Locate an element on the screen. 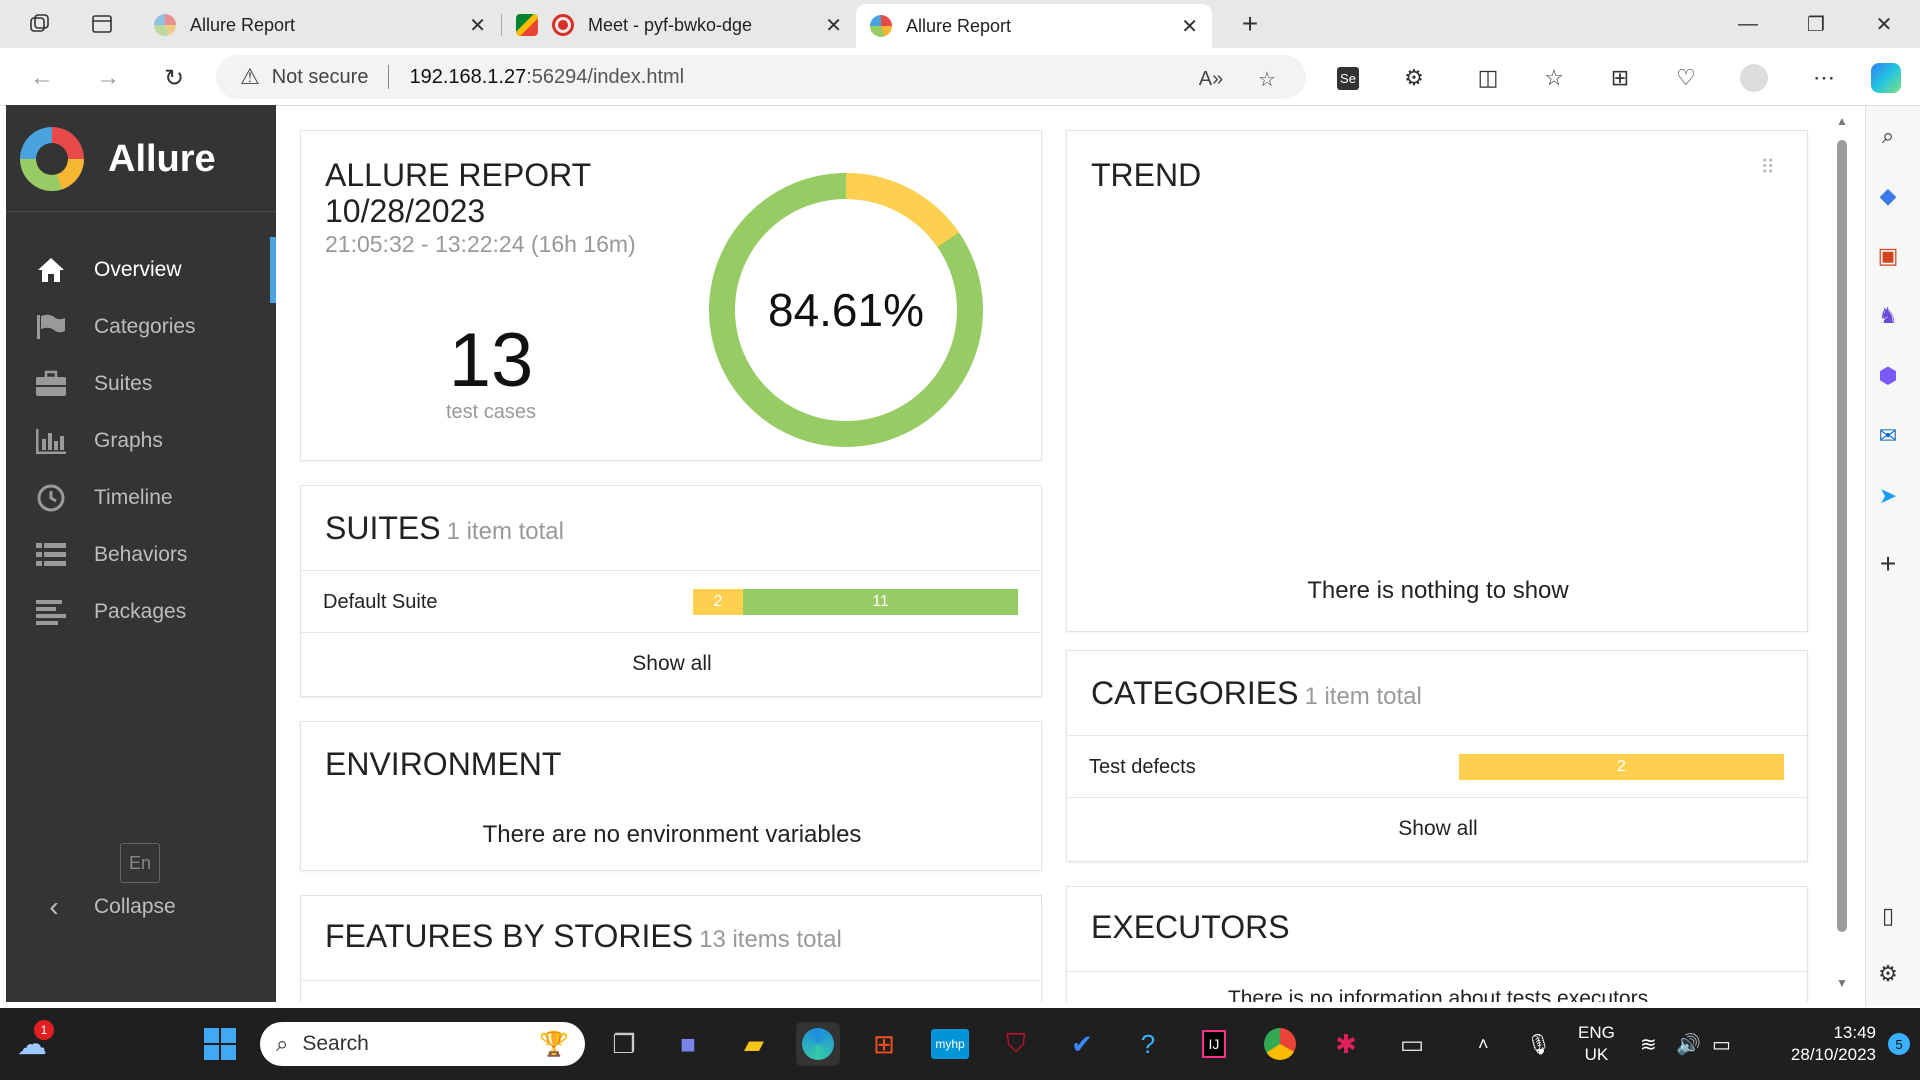  mcafee-icon: ⛉ is located at coordinates (1016, 1044).